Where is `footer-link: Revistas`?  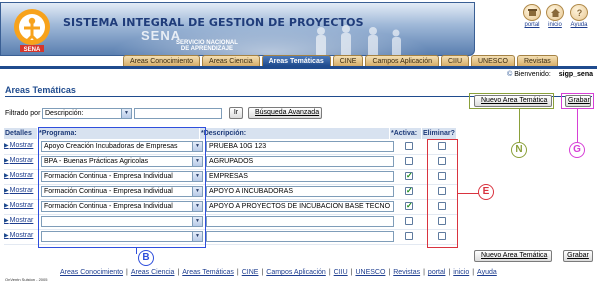
footer-link: Revistas is located at coordinates (406, 272).